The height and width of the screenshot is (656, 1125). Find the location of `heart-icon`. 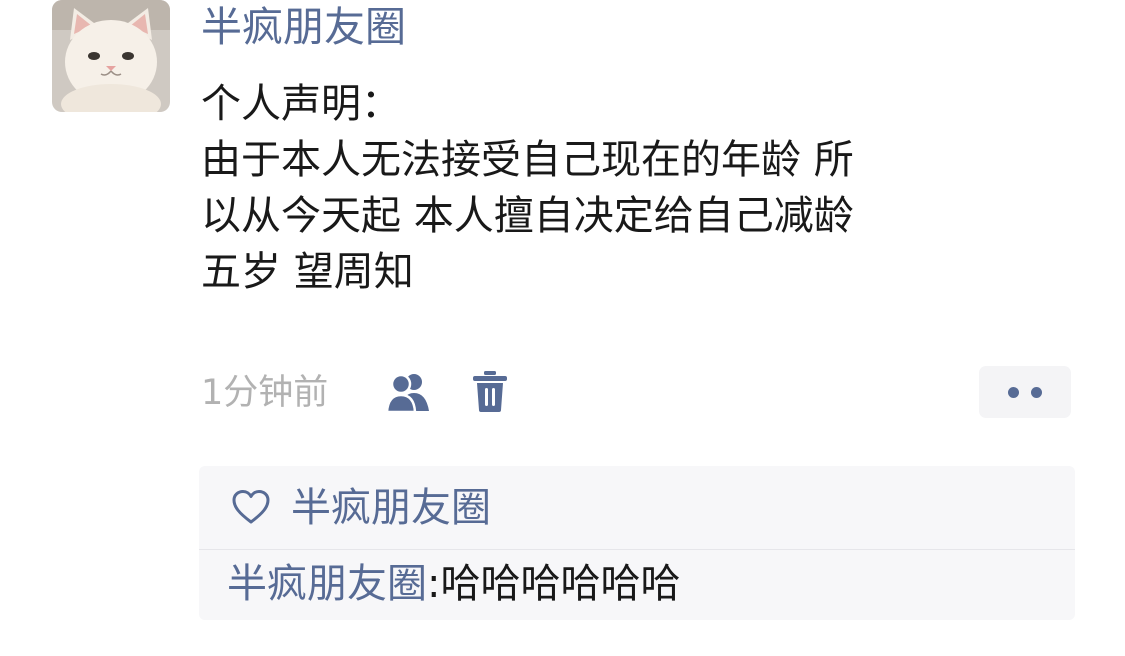

heart-icon is located at coordinates (251, 507).